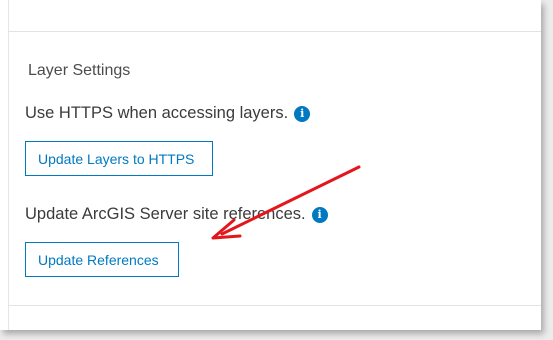 The width and height of the screenshot is (553, 340). I want to click on https-setting-row: Use HTTPS when accessing layers. i, so click(168, 113).